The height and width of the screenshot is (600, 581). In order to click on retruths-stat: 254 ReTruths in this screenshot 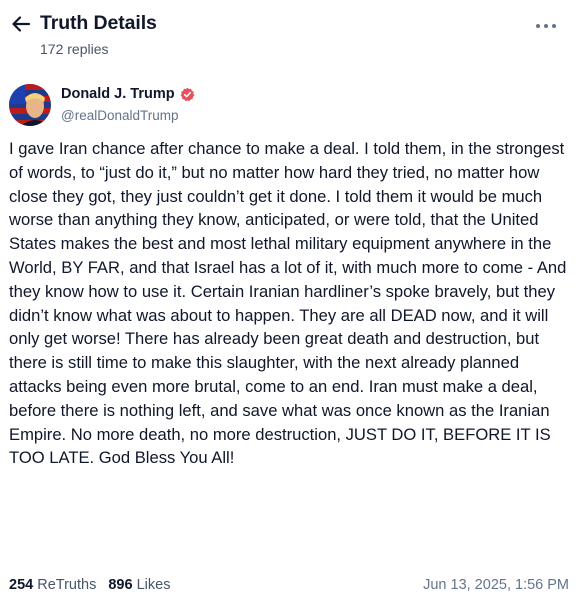, I will do `click(52, 585)`.